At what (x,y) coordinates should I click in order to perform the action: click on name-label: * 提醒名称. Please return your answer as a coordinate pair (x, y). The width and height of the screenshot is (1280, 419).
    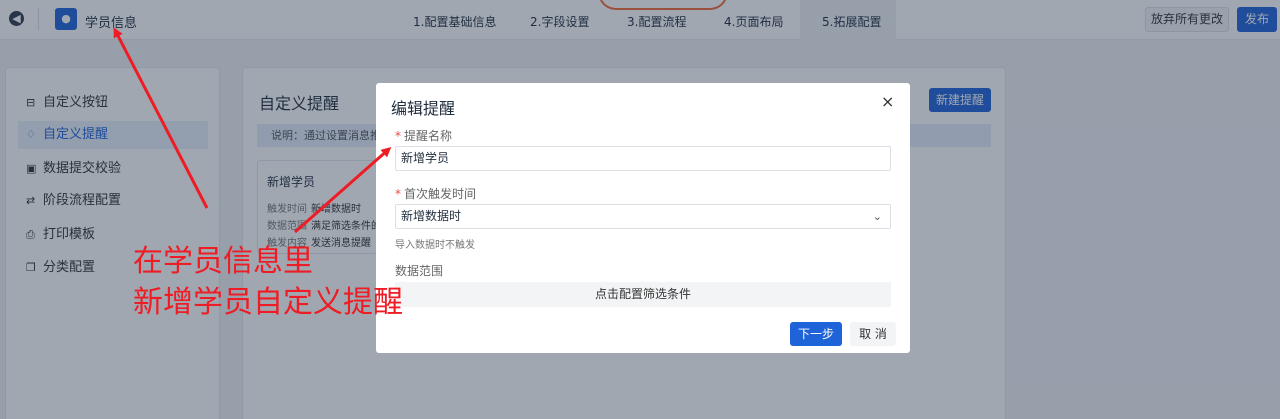
    Looking at the image, I should click on (424, 136).